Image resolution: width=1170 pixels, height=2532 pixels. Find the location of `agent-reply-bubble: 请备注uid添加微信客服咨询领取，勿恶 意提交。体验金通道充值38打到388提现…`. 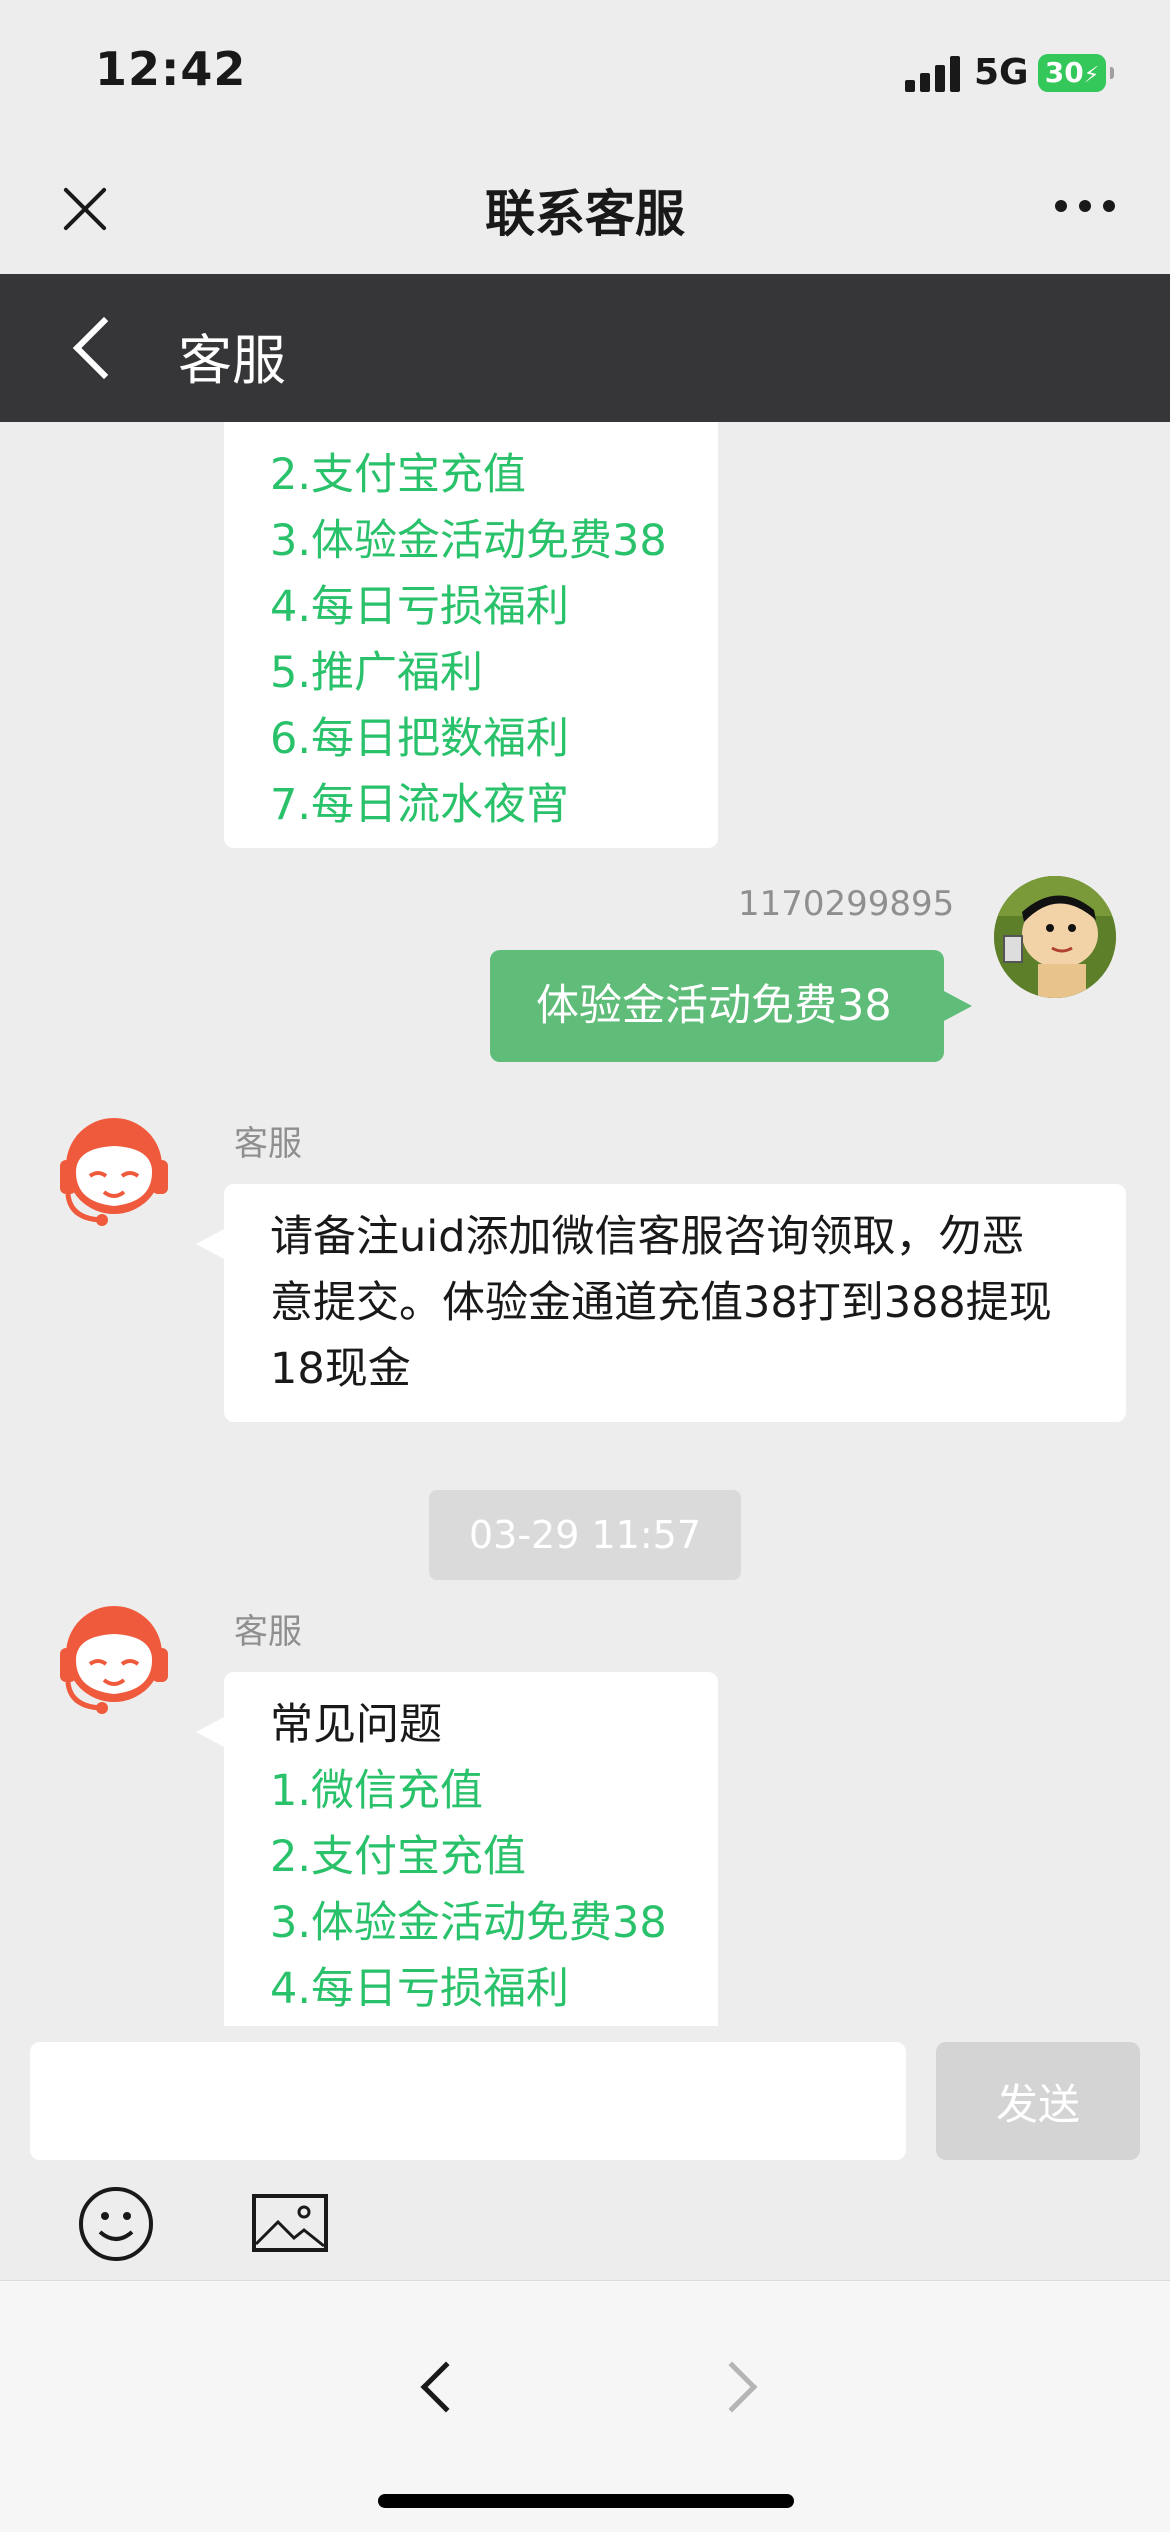

agent-reply-bubble: 请备注uid添加微信客服咨询领取，勿恶 意提交。体验金通道充值38打到388提现… is located at coordinates (661, 1303).